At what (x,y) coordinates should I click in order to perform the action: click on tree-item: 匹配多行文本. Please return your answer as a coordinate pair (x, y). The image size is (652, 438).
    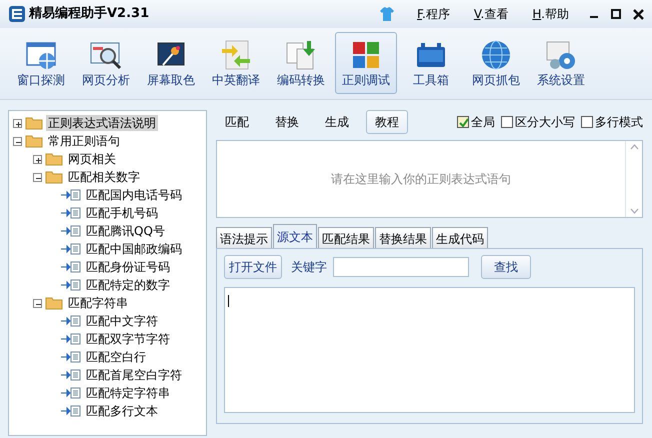
    Looking at the image, I should click on (122, 411).